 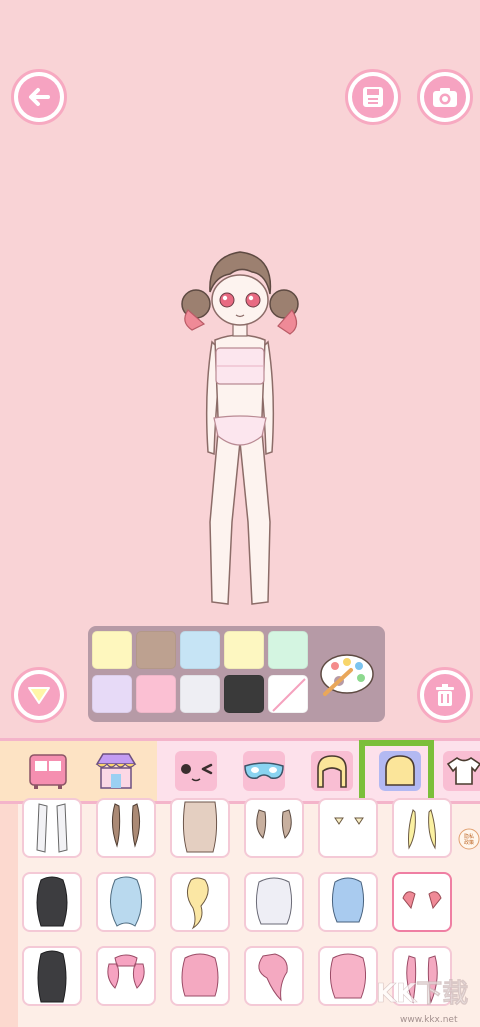 I want to click on svg-text: KK下载, so click(x=422, y=994).